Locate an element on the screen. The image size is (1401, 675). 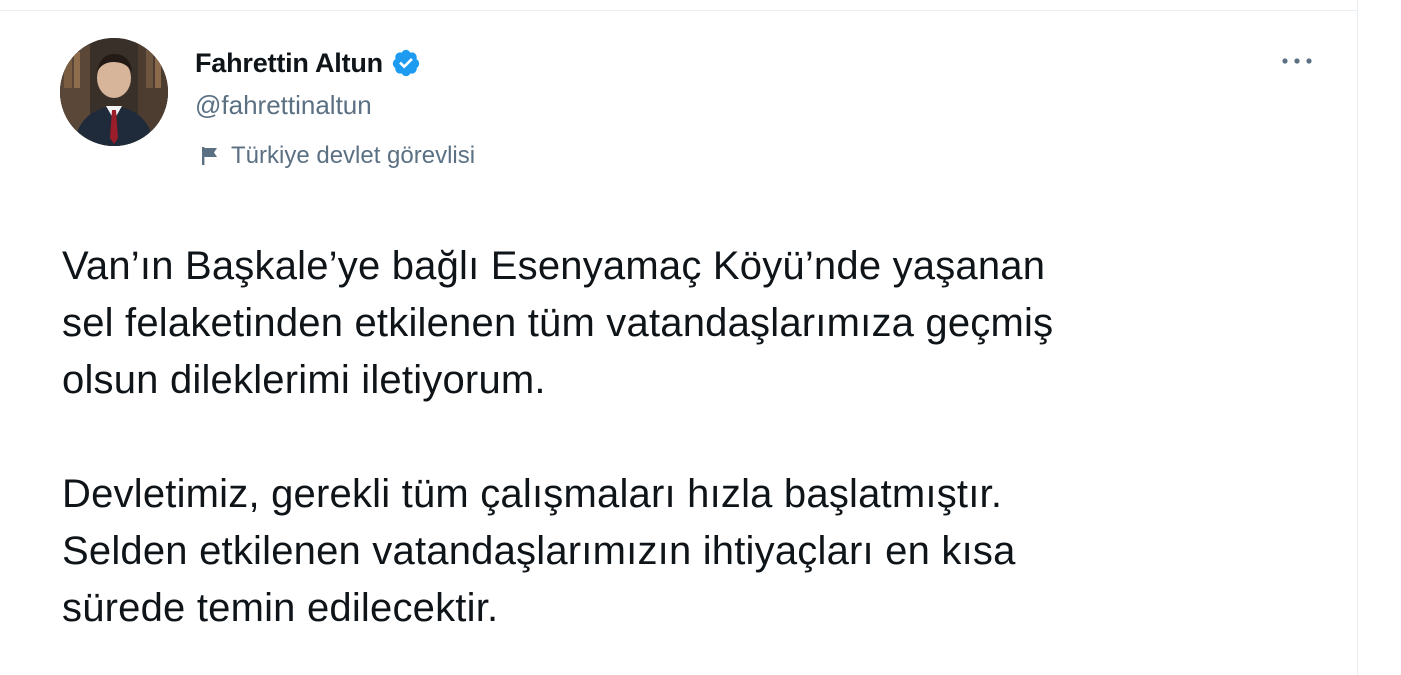
author-name-row: Fahrettin Altun is located at coordinates (308, 63).